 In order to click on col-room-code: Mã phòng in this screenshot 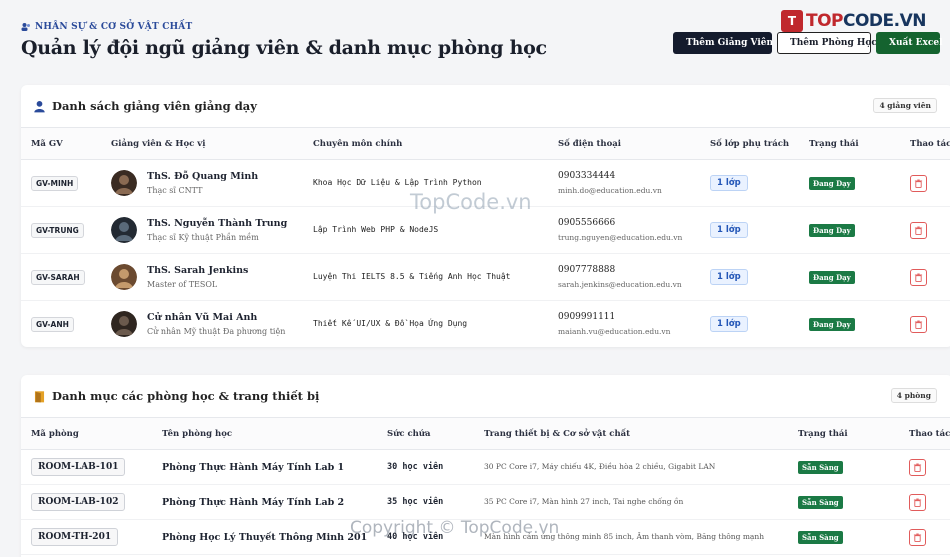, I will do `click(86, 433)`.